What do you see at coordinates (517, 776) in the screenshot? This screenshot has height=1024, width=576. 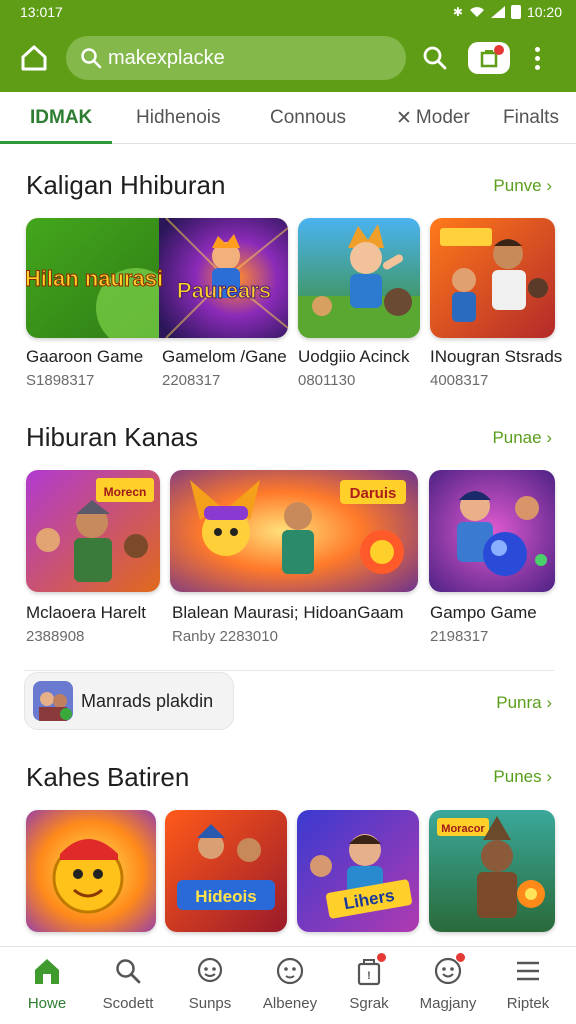 I see `more-label: Punes` at bounding box center [517, 776].